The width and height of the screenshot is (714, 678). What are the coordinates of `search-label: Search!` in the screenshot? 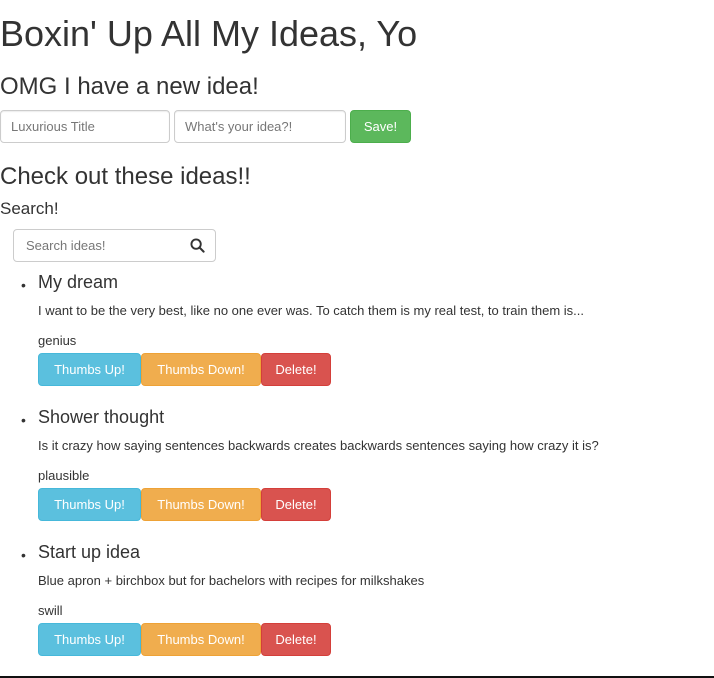 It's located at (29, 208).